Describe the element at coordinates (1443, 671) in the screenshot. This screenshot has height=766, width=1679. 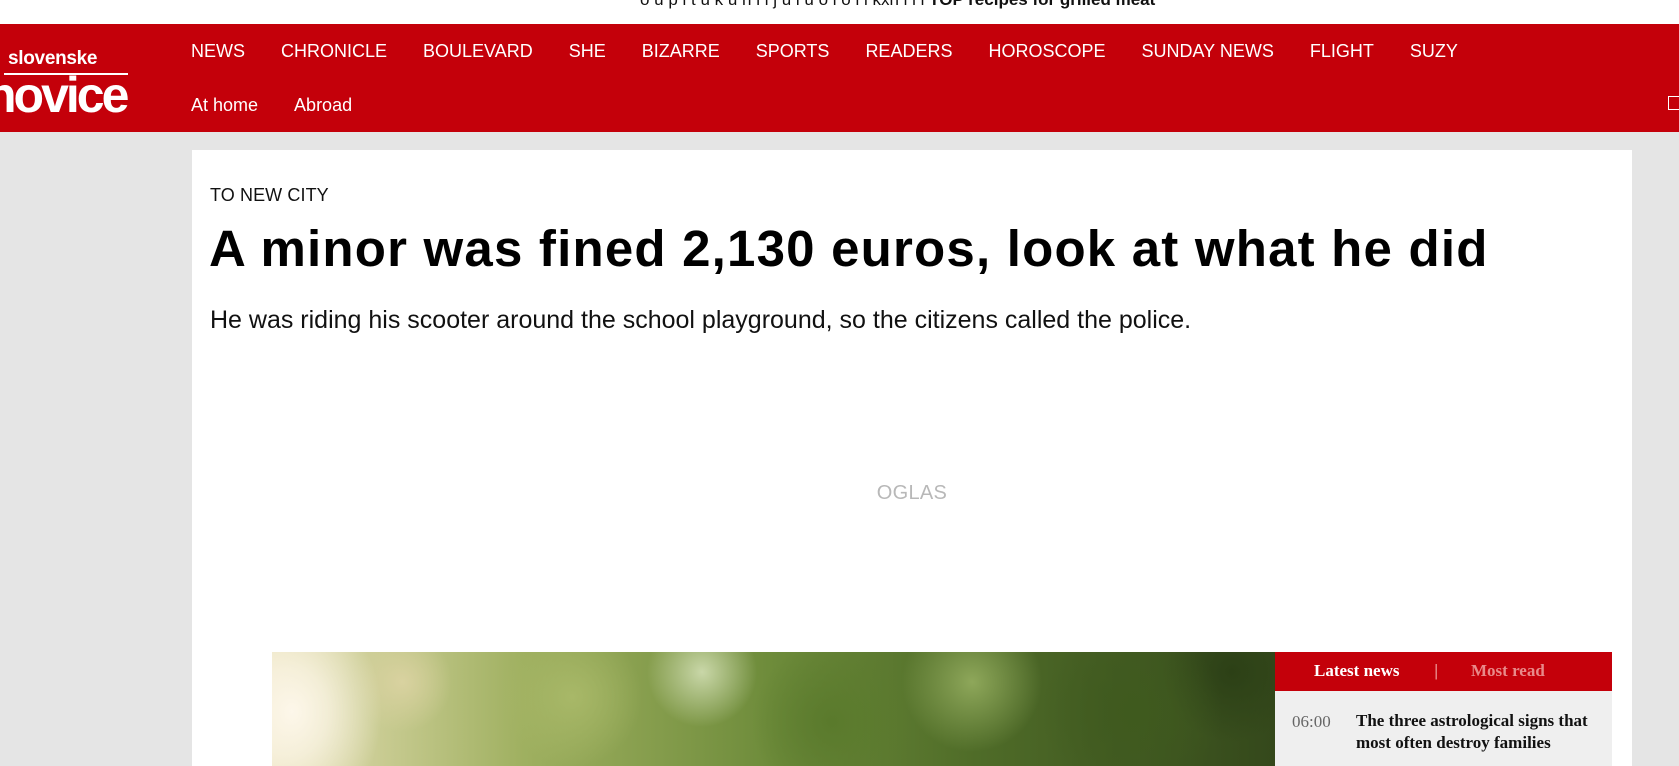
I see `sidebar-tabs: Latest news | Most read` at that location.